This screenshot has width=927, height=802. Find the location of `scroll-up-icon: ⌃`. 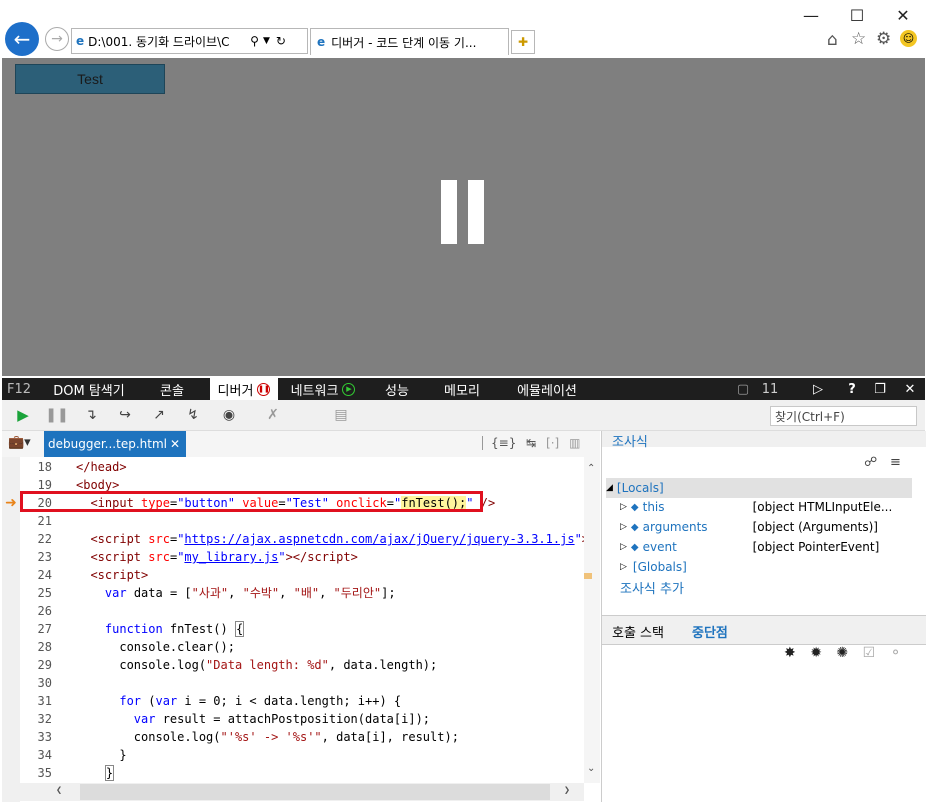

scroll-up-icon: ⌃ is located at coordinates (591, 468).